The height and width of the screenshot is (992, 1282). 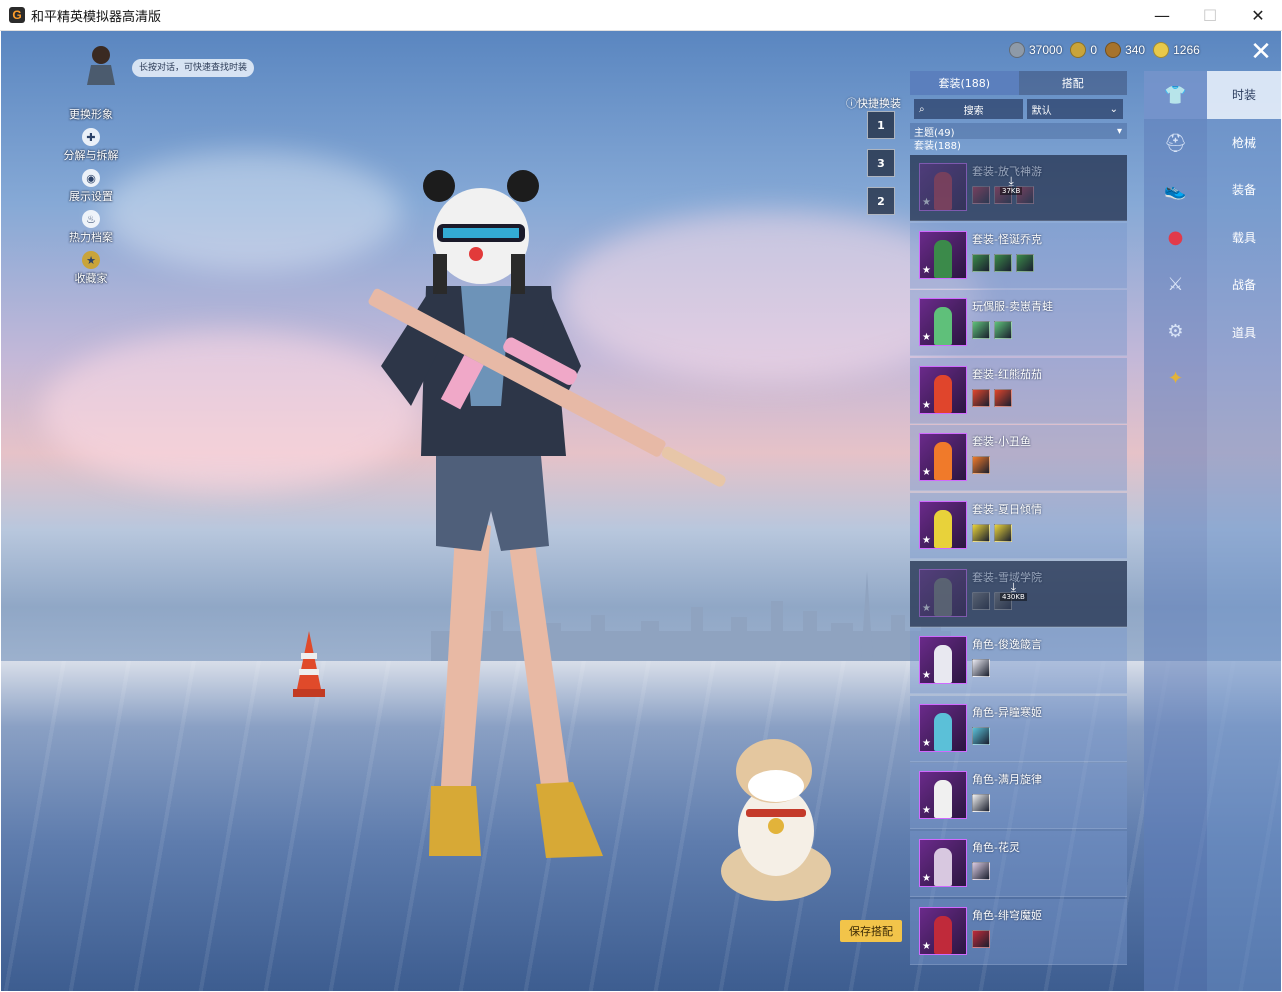 I want to click on tab-match: 搭配, so click(x=1072, y=83).